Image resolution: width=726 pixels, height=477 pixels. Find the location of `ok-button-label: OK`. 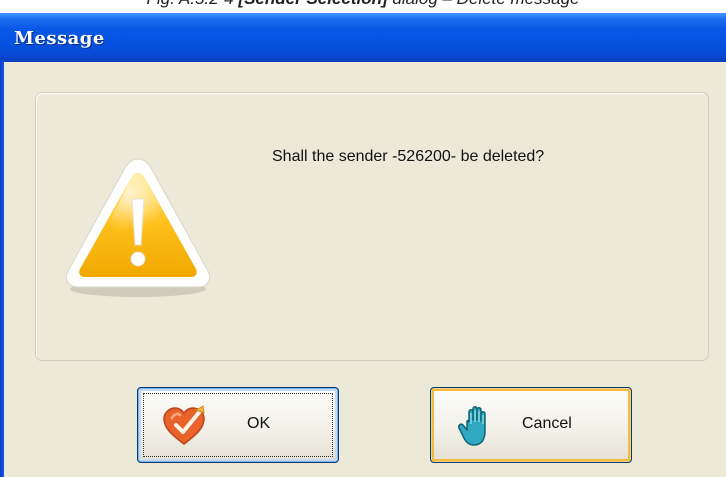

ok-button-label: OK is located at coordinates (259, 423).